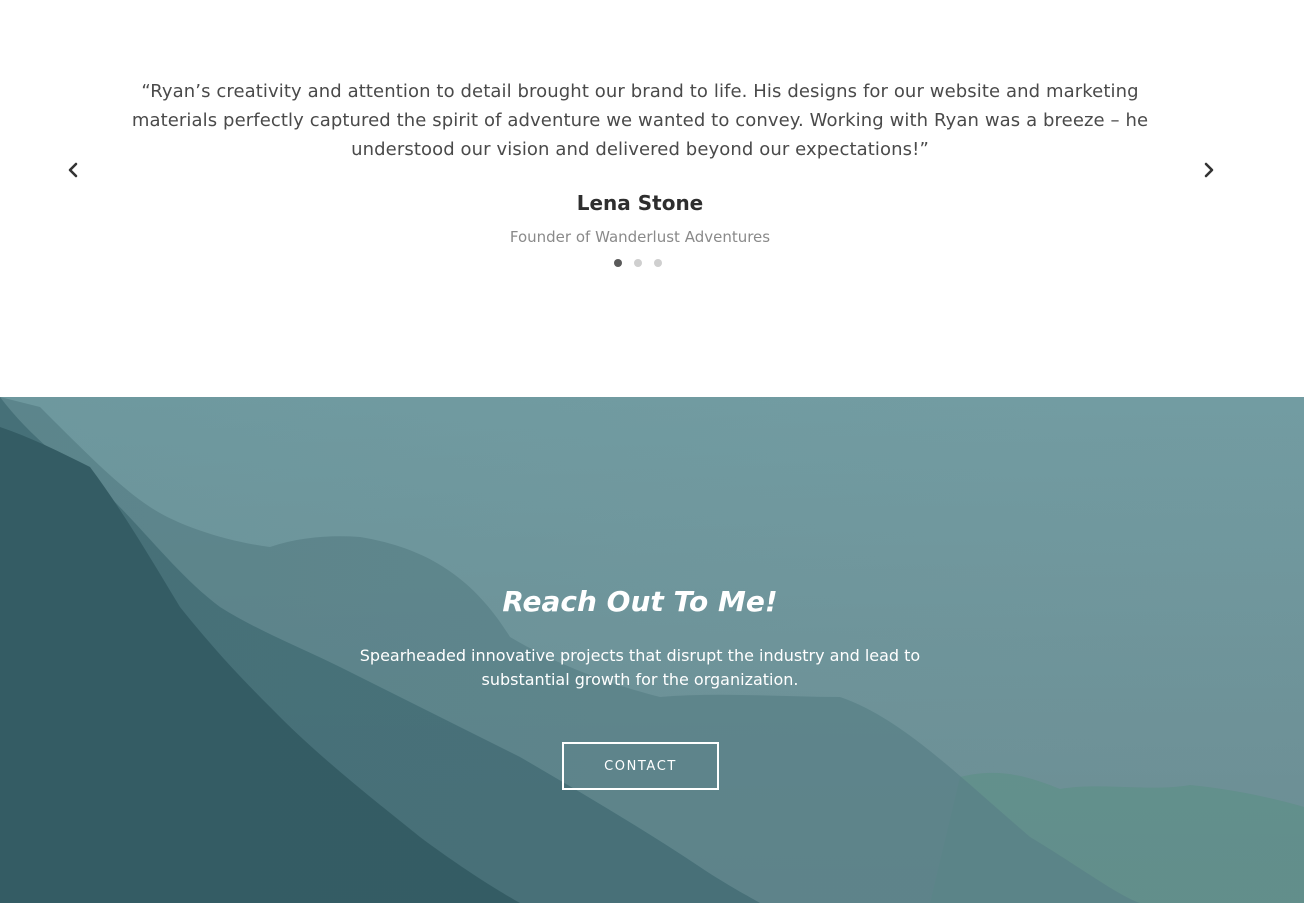  I want to click on carousel-next-button, so click(1209, 170).